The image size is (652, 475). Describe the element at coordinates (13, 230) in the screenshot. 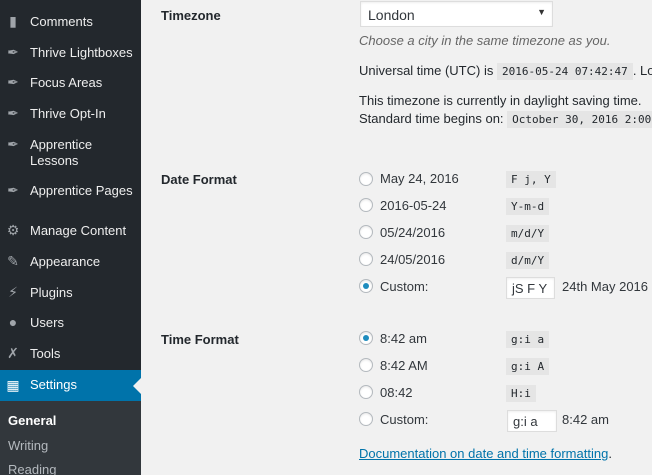

I see `gear-icon: ⚙` at that location.